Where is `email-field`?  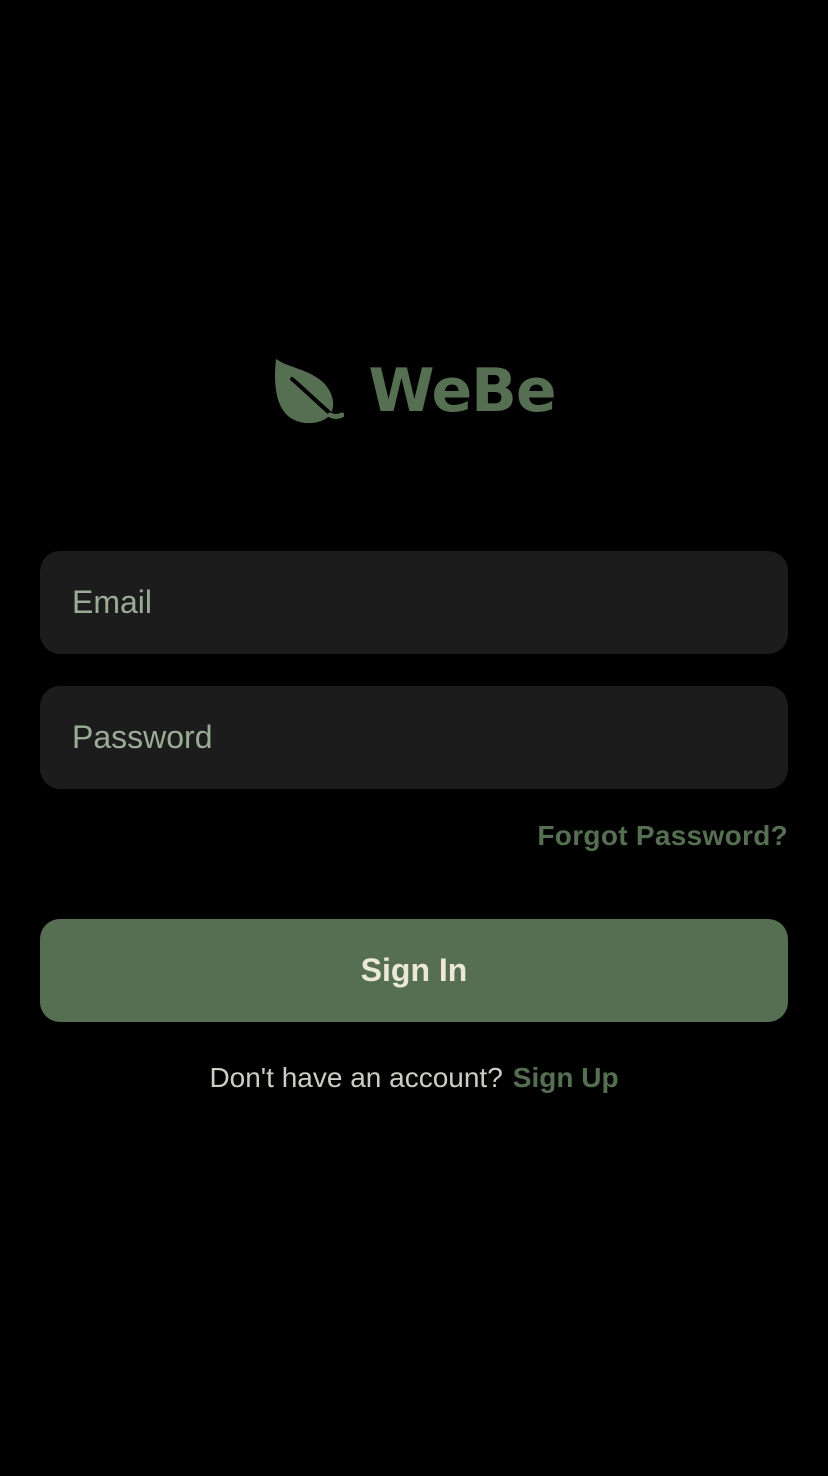
email-field is located at coordinates (414, 602).